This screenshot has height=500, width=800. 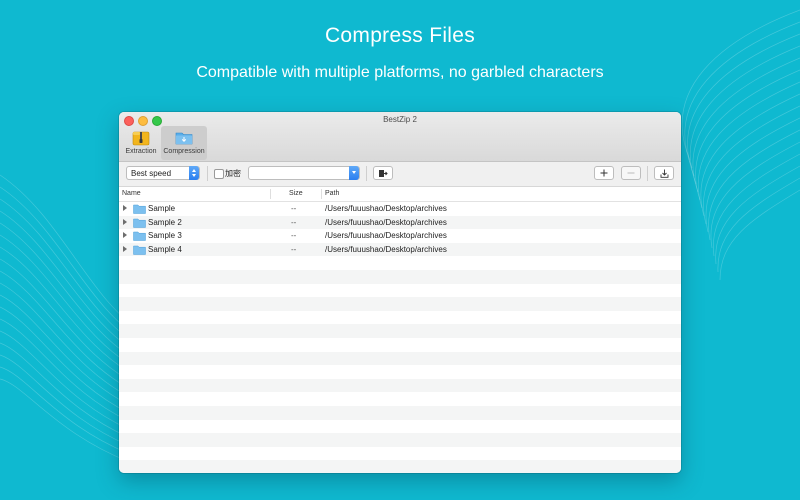 What do you see at coordinates (400, 119) in the screenshot?
I see `window-title: BestZip 2` at bounding box center [400, 119].